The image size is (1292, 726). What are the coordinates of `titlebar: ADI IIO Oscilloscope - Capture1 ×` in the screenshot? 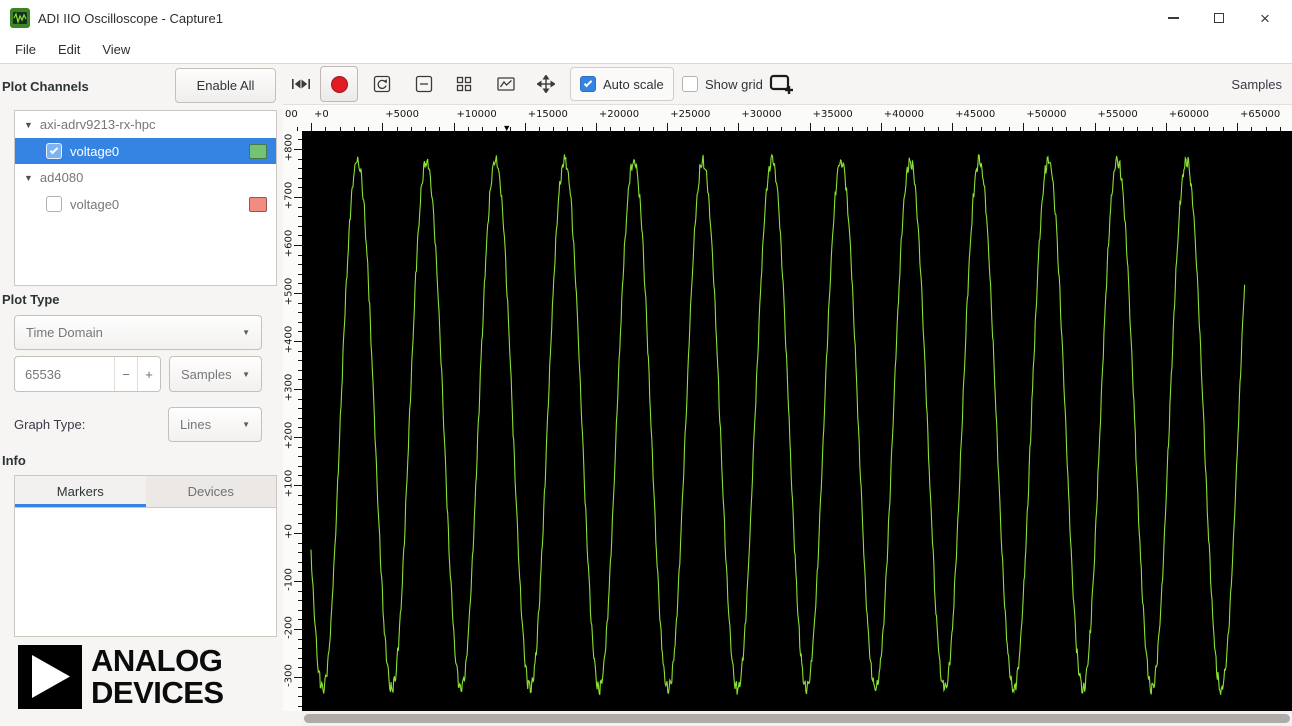 It's located at (646, 18).